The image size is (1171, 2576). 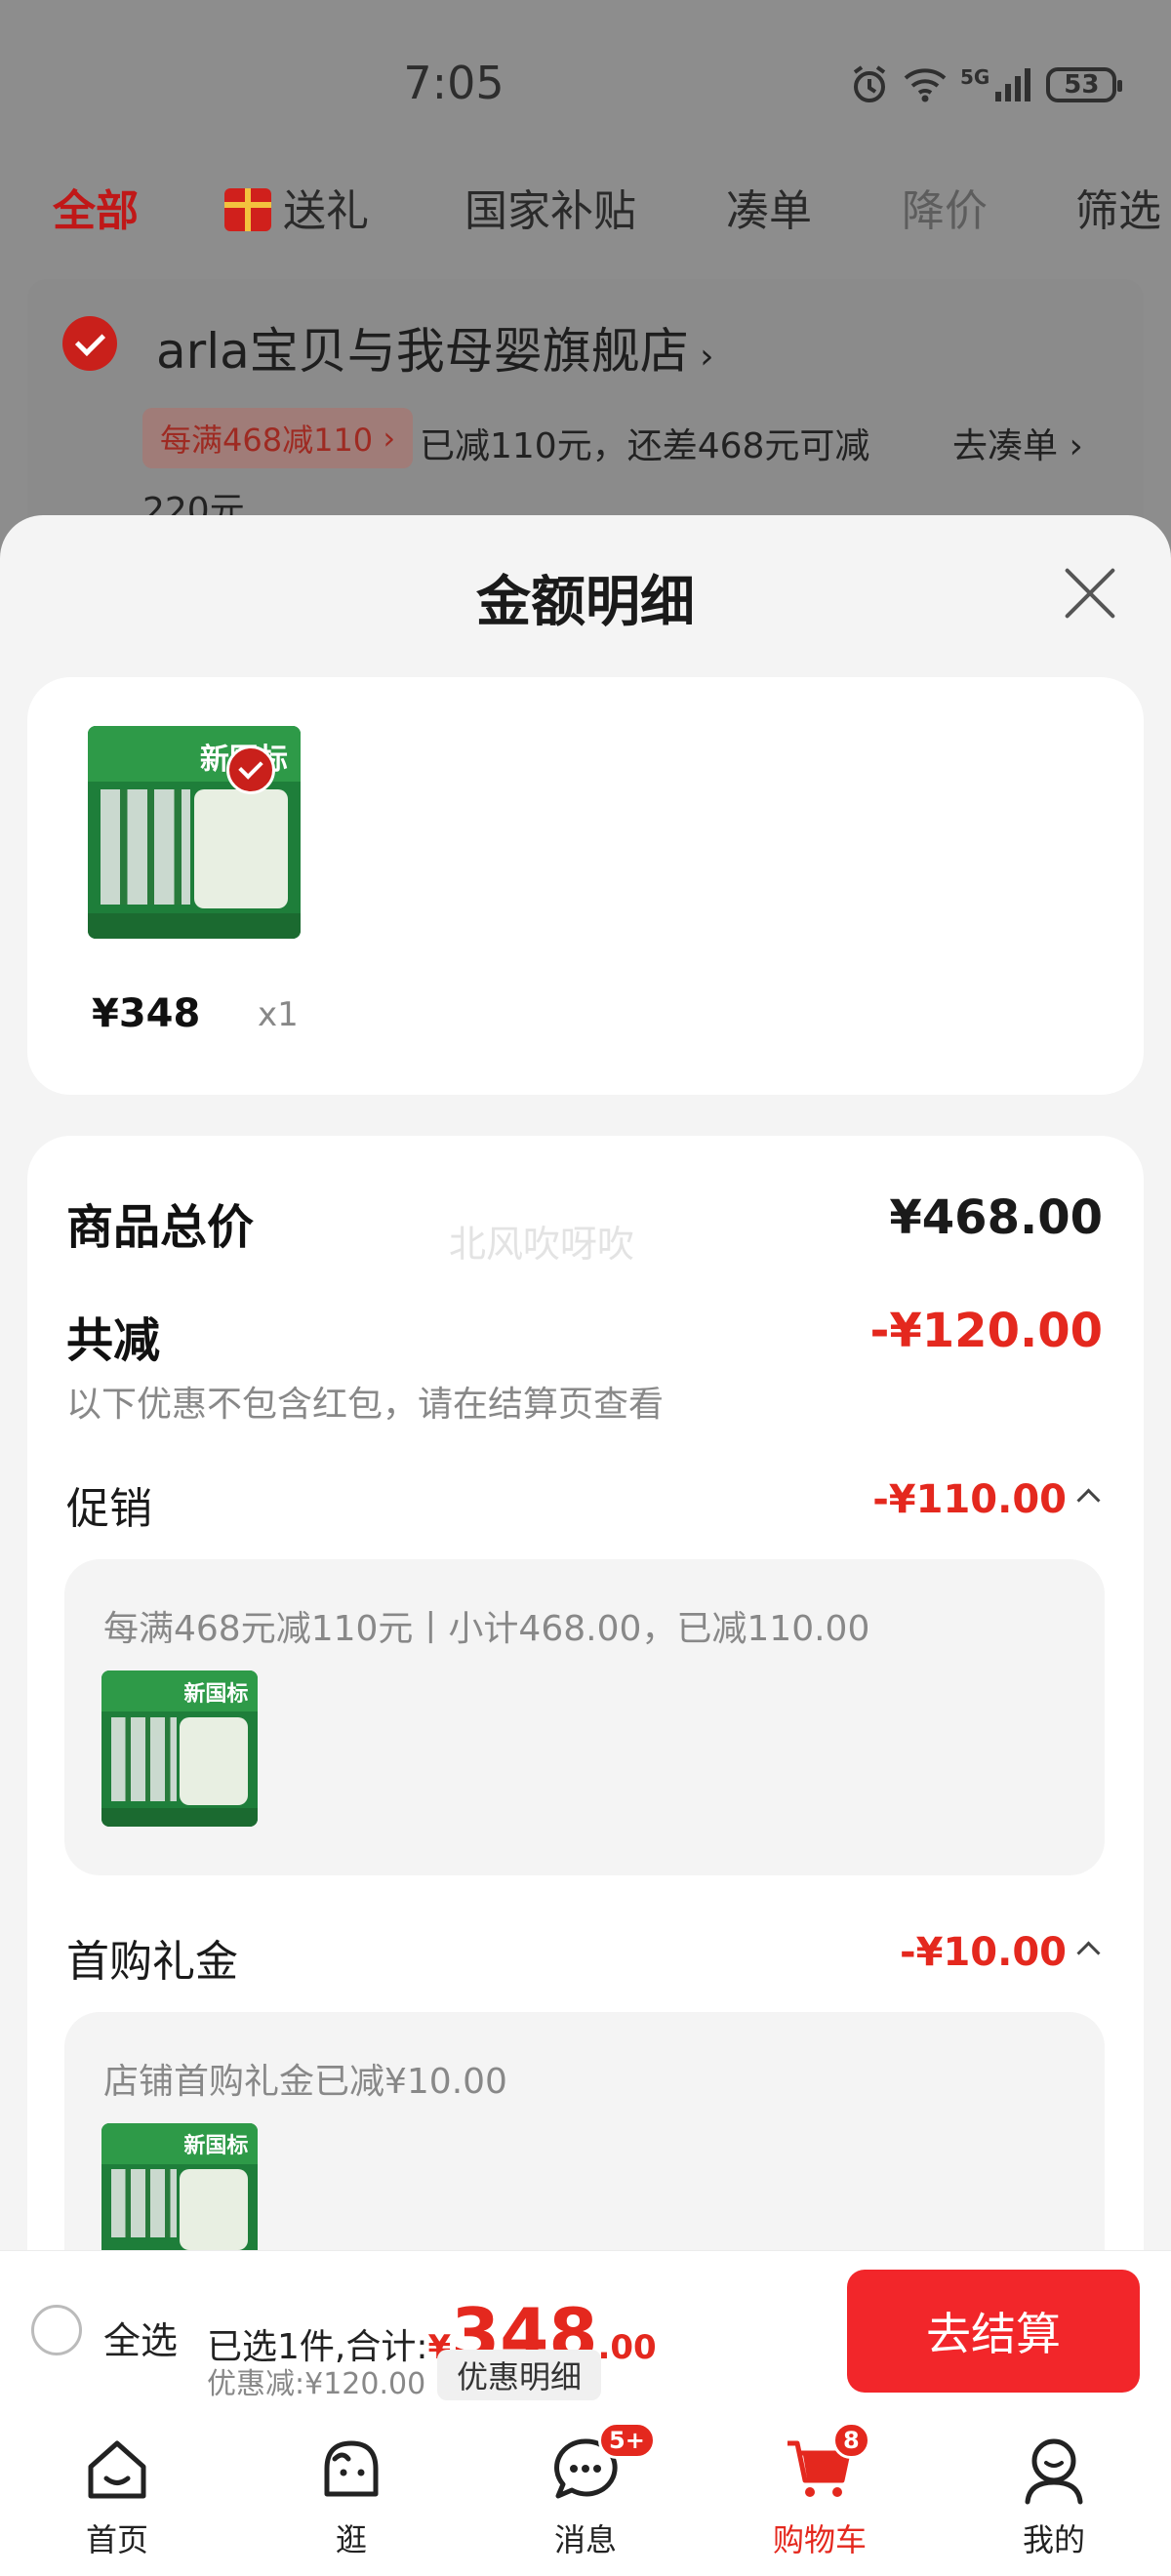 I want to click on first-purchase-value: -¥10.00, so click(x=983, y=1952).